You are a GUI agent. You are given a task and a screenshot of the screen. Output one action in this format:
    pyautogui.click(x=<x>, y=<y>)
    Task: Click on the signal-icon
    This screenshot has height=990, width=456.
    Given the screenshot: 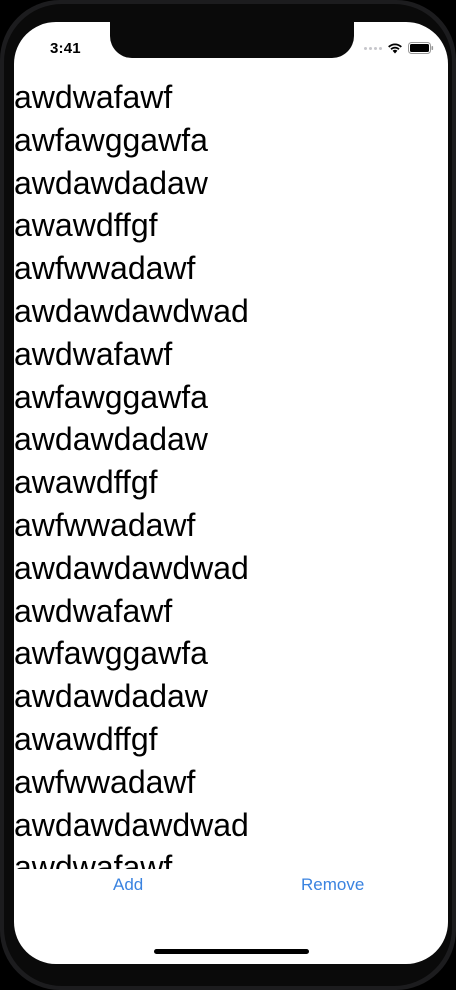 What is the action you would take?
    pyautogui.click(x=373, y=48)
    